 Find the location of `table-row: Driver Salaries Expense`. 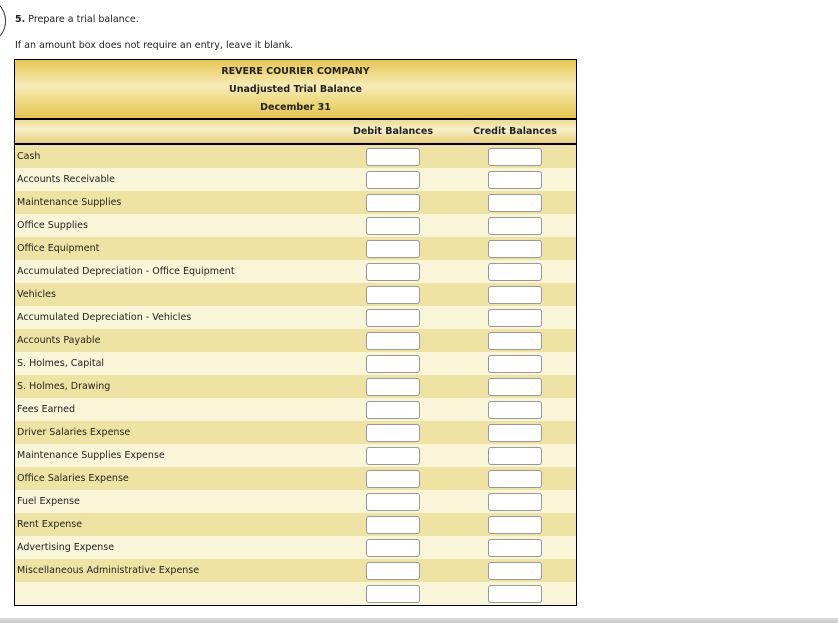

table-row: Driver Salaries Expense is located at coordinates (295, 432).